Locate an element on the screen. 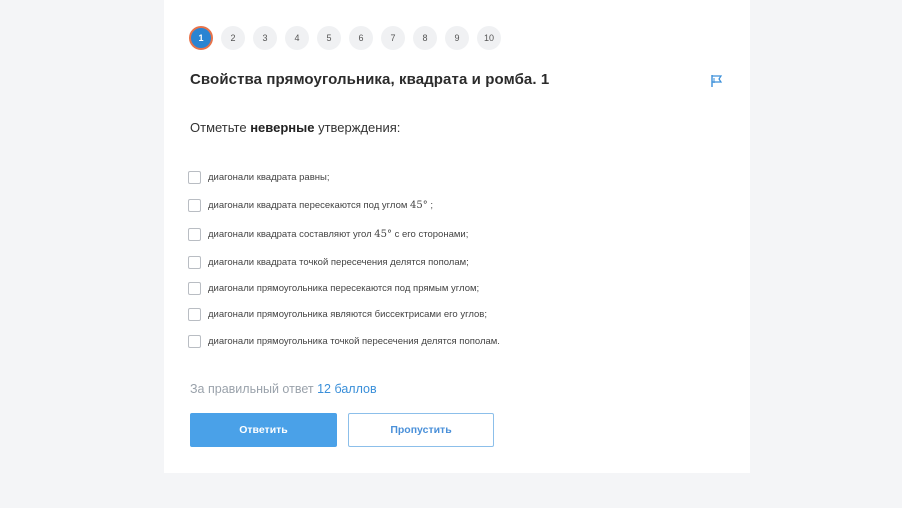 The height and width of the screenshot is (508, 902). option-5-checkbox is located at coordinates (194, 288).